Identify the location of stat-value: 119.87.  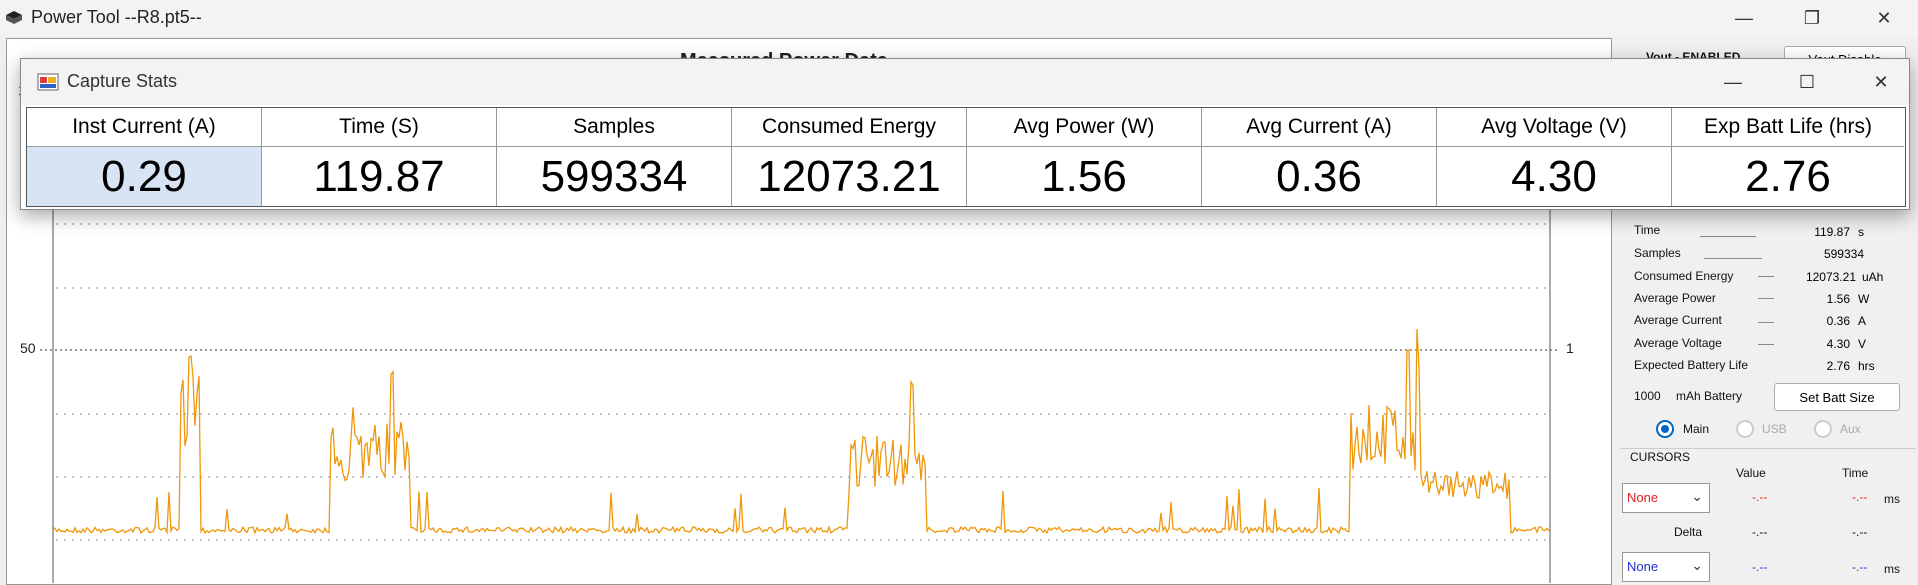
(379, 176).